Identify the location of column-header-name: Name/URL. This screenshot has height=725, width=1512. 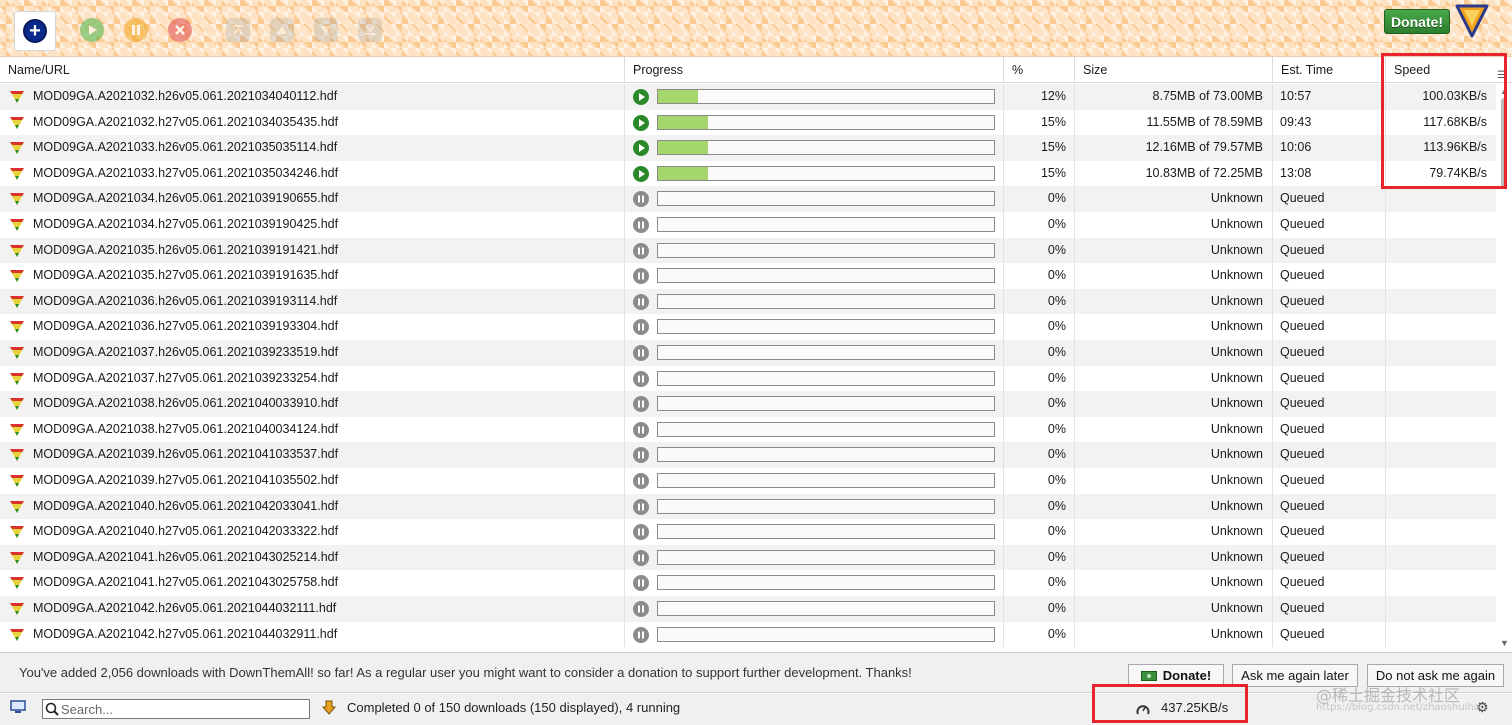
(312, 70).